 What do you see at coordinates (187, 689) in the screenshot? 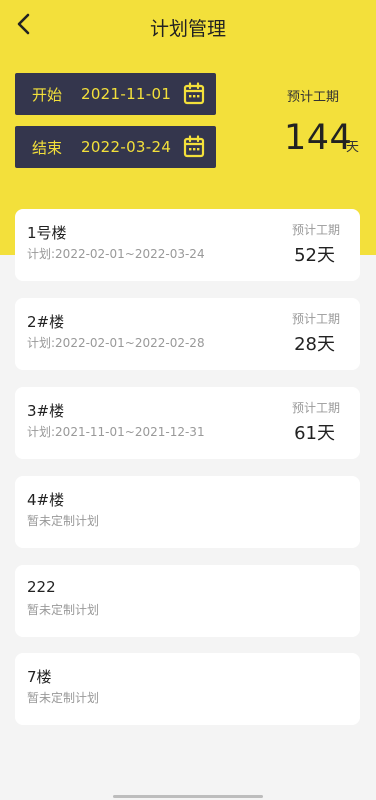
I see `list-item: 7楼 暂未定制计划` at bounding box center [187, 689].